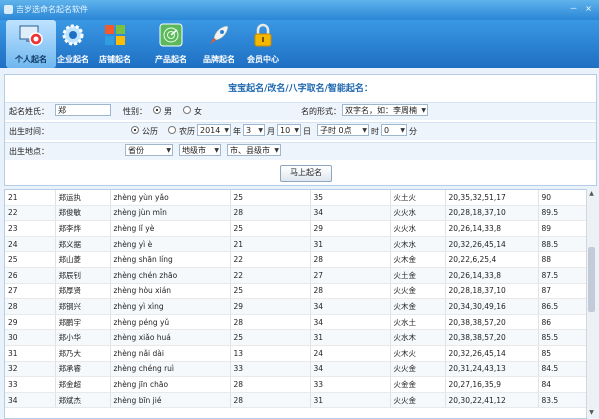 The image size is (599, 419). I want to click on province-select: 省份, so click(149, 150).